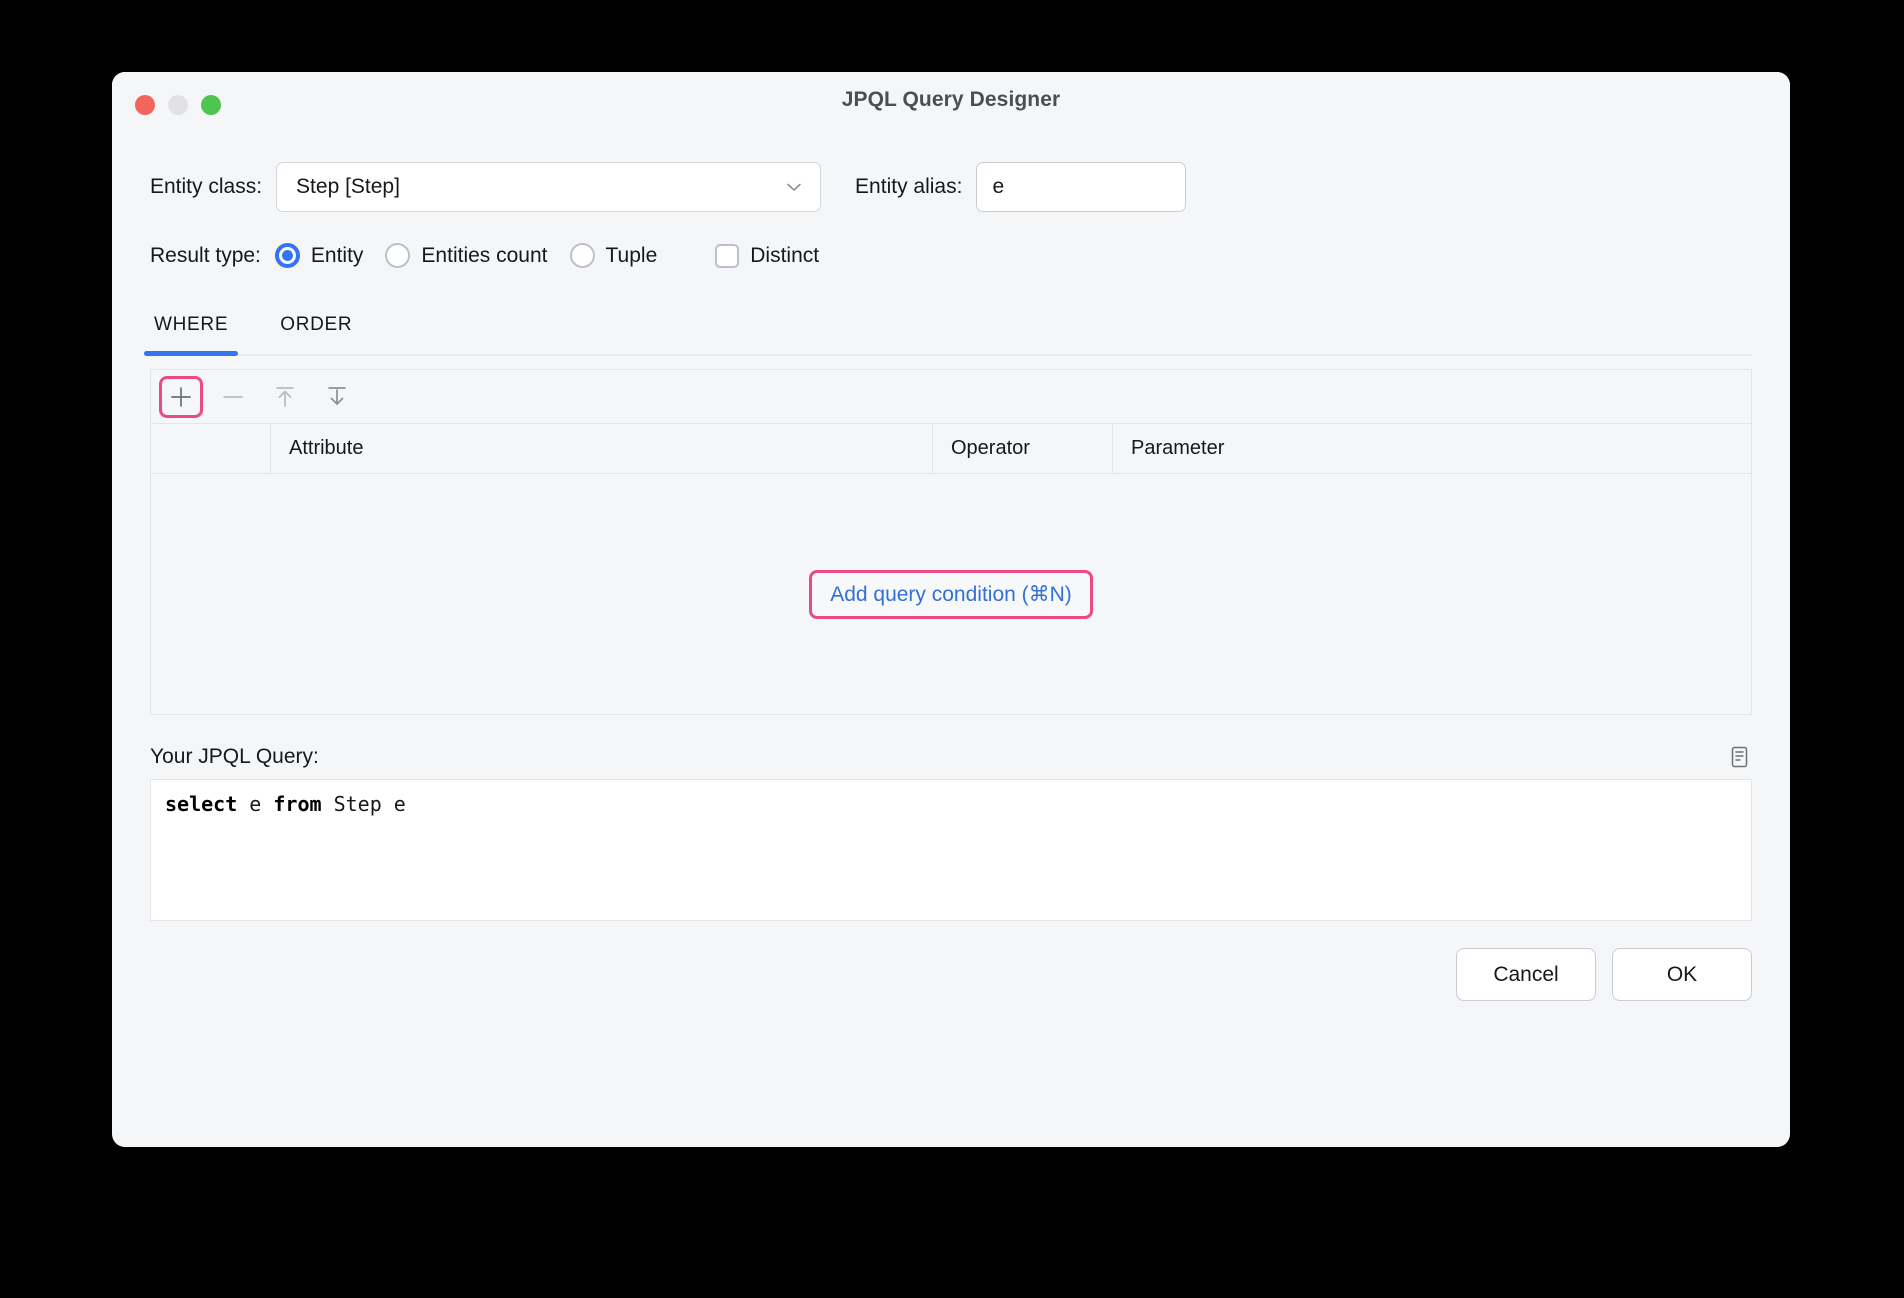 Image resolution: width=1904 pixels, height=1298 pixels. What do you see at coordinates (951, 397) in the screenshot?
I see `conditions-toolbar` at bounding box center [951, 397].